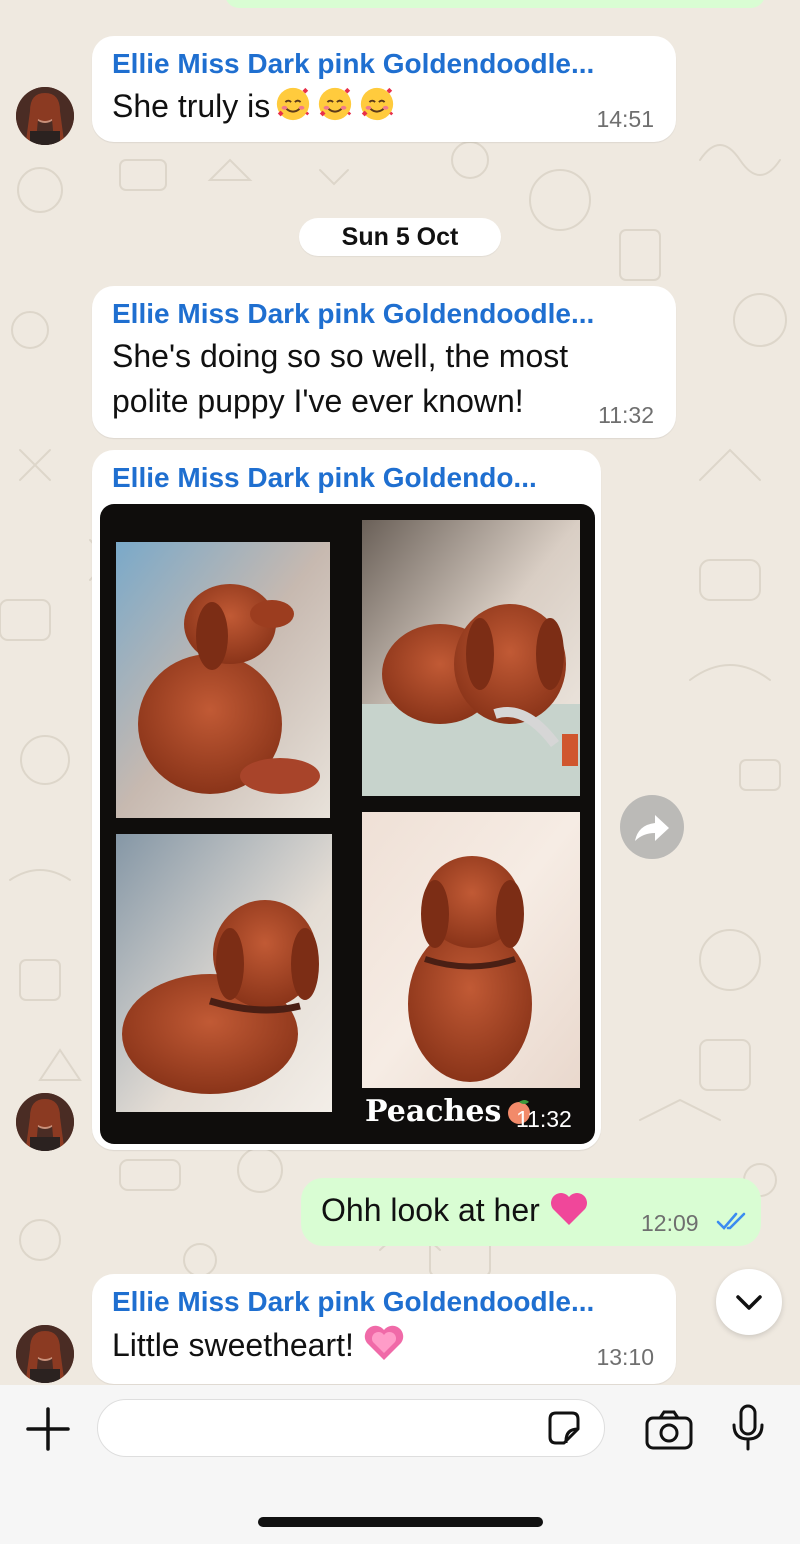  What do you see at coordinates (400, 237) in the screenshot?
I see `date-divider: Sun 5 Oct` at bounding box center [400, 237].